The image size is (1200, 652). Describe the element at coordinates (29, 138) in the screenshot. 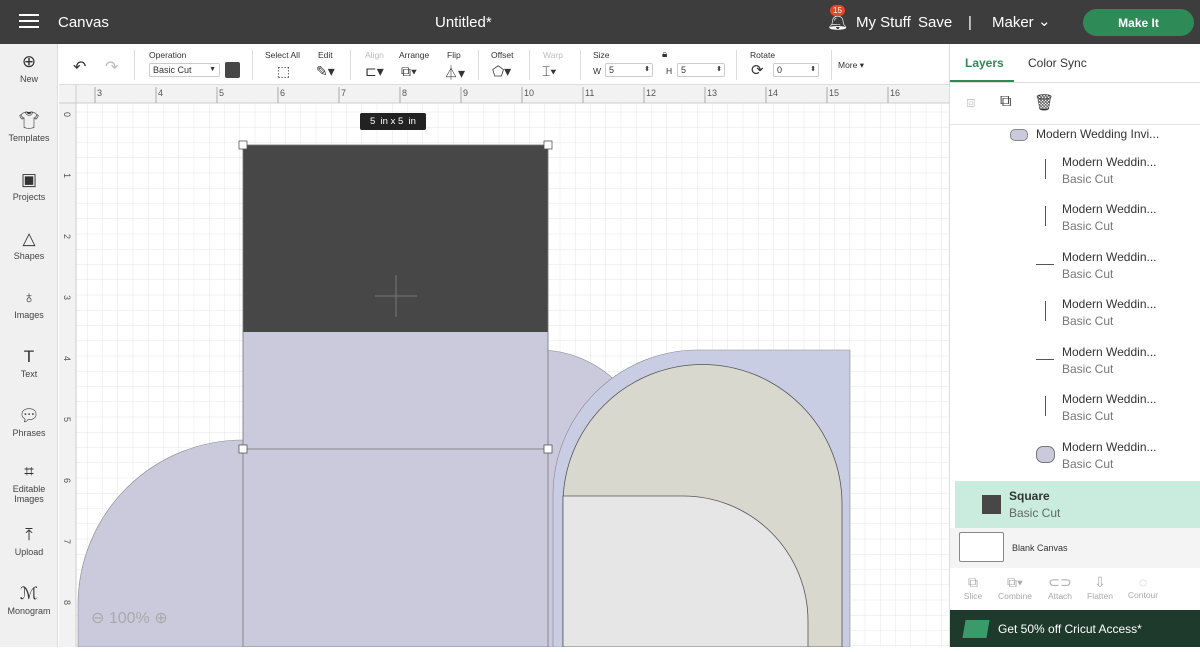

I see `sidebar-label: Templates` at that location.